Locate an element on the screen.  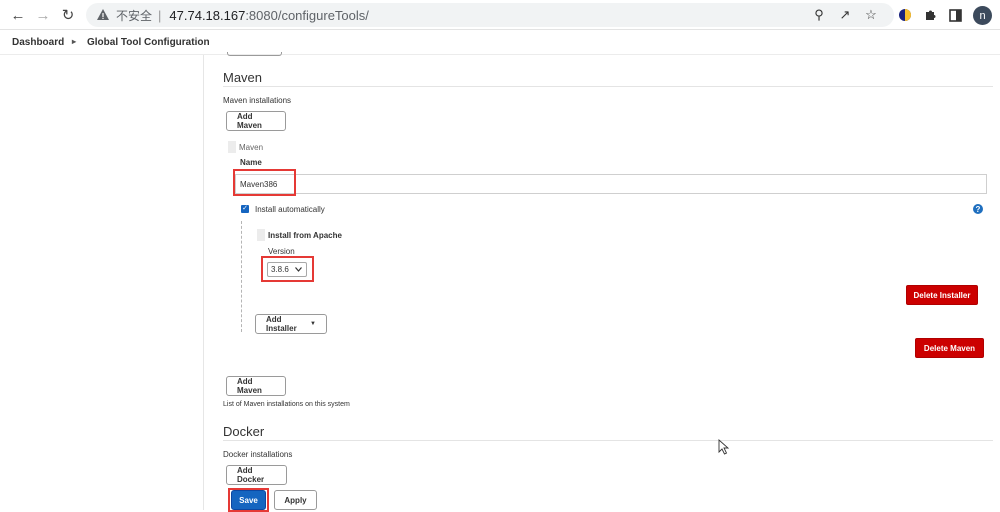
maven-item-header: Maven is located at coordinates (251, 147).